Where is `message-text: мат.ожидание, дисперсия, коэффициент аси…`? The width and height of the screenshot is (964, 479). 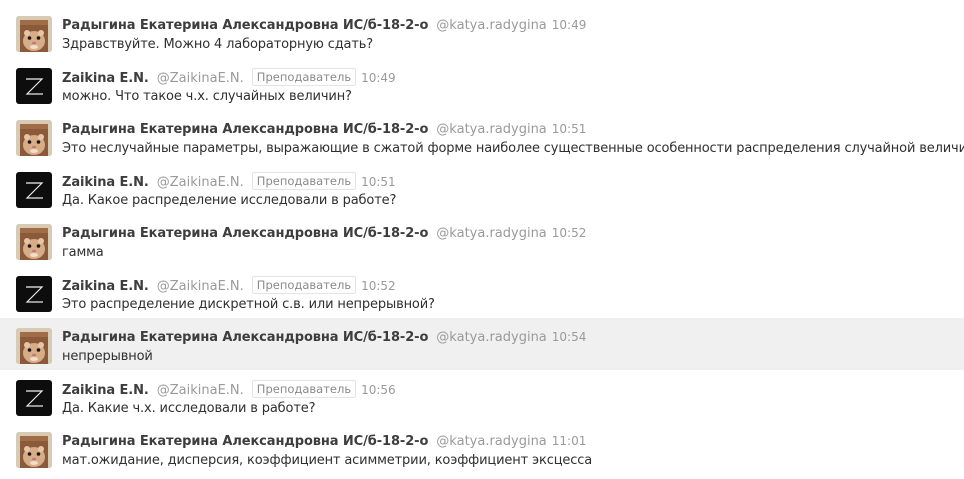 message-text: мат.ожидание, дисперсия, коэффициент аси… is located at coordinates (327, 460).